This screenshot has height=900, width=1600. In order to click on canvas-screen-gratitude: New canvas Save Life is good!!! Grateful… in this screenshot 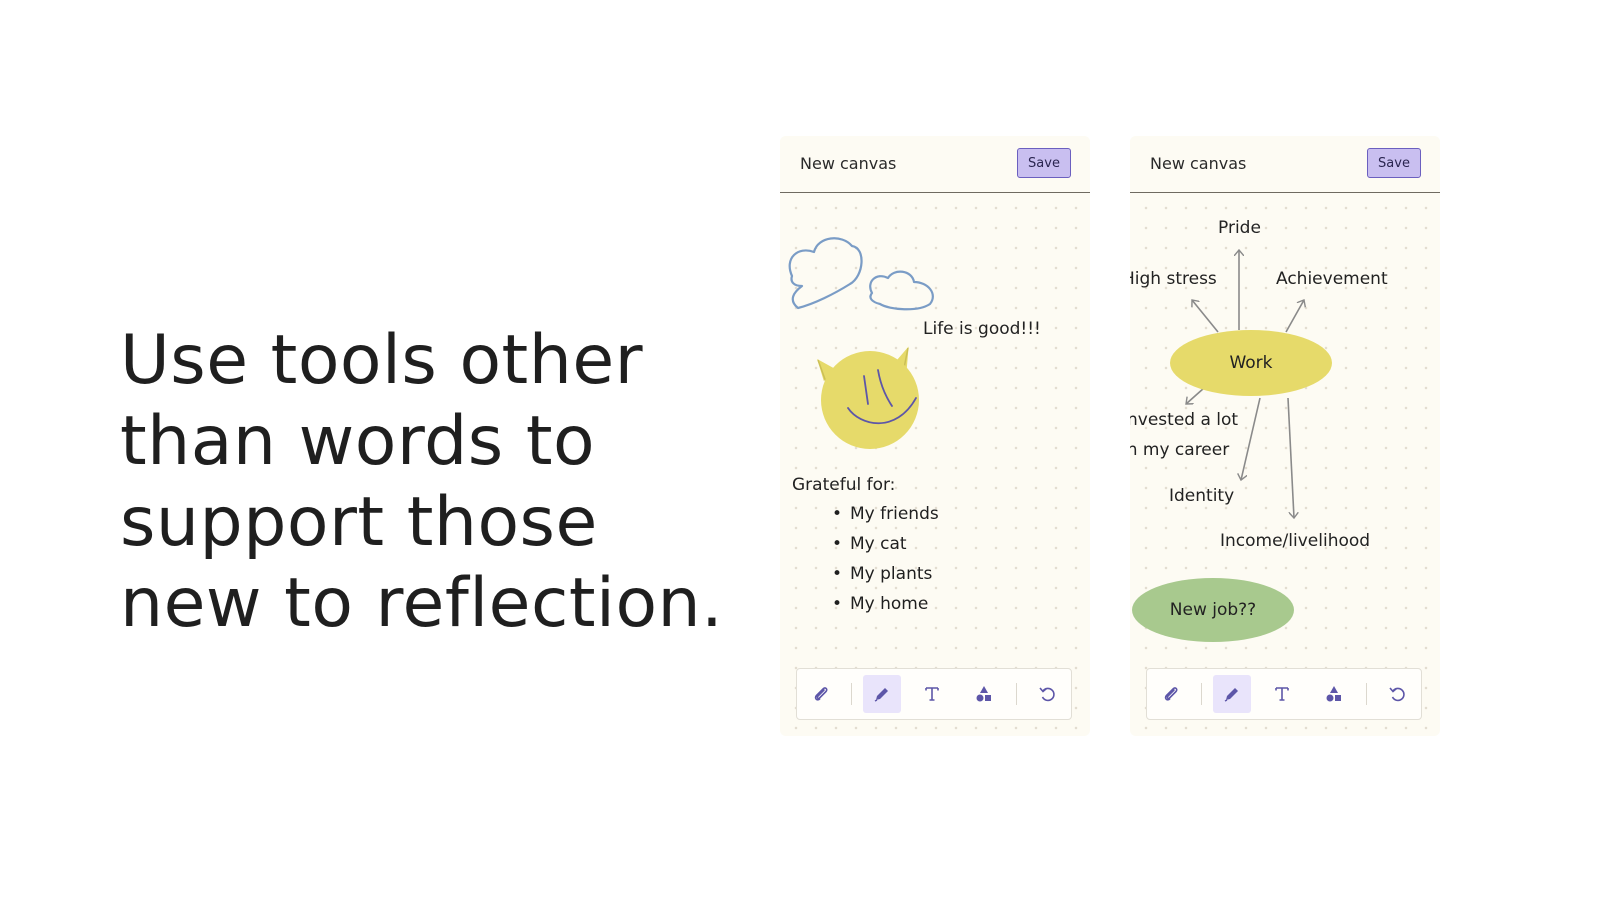, I will do `click(935, 436)`.